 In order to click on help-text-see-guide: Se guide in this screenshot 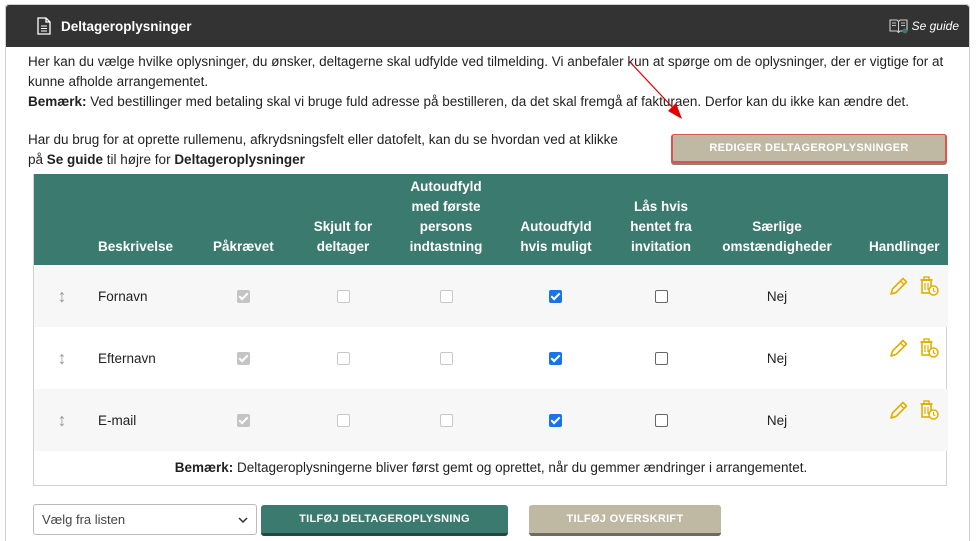, I will do `click(75, 159)`.